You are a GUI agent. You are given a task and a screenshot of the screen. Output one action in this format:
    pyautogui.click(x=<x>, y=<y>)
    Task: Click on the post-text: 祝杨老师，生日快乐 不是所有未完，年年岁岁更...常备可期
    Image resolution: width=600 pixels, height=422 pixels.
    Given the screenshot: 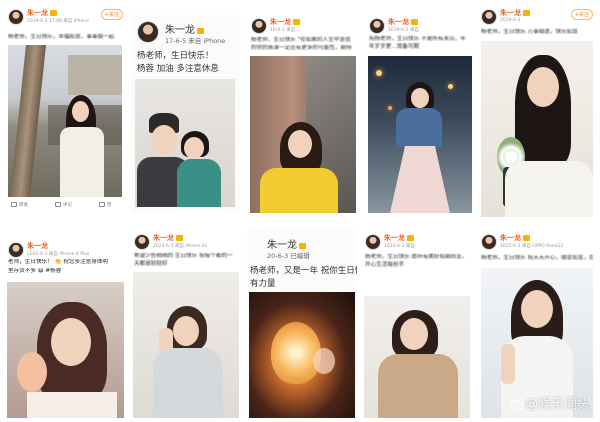 What is the action you would take?
    pyautogui.click(x=417, y=43)
    